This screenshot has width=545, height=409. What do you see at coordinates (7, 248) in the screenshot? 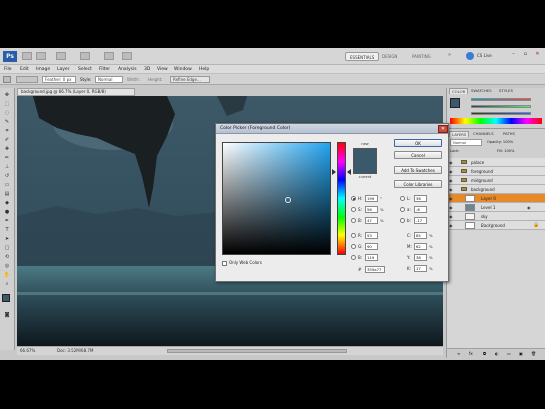
I see `shape-tool-icon: ▢` at bounding box center [7, 248].